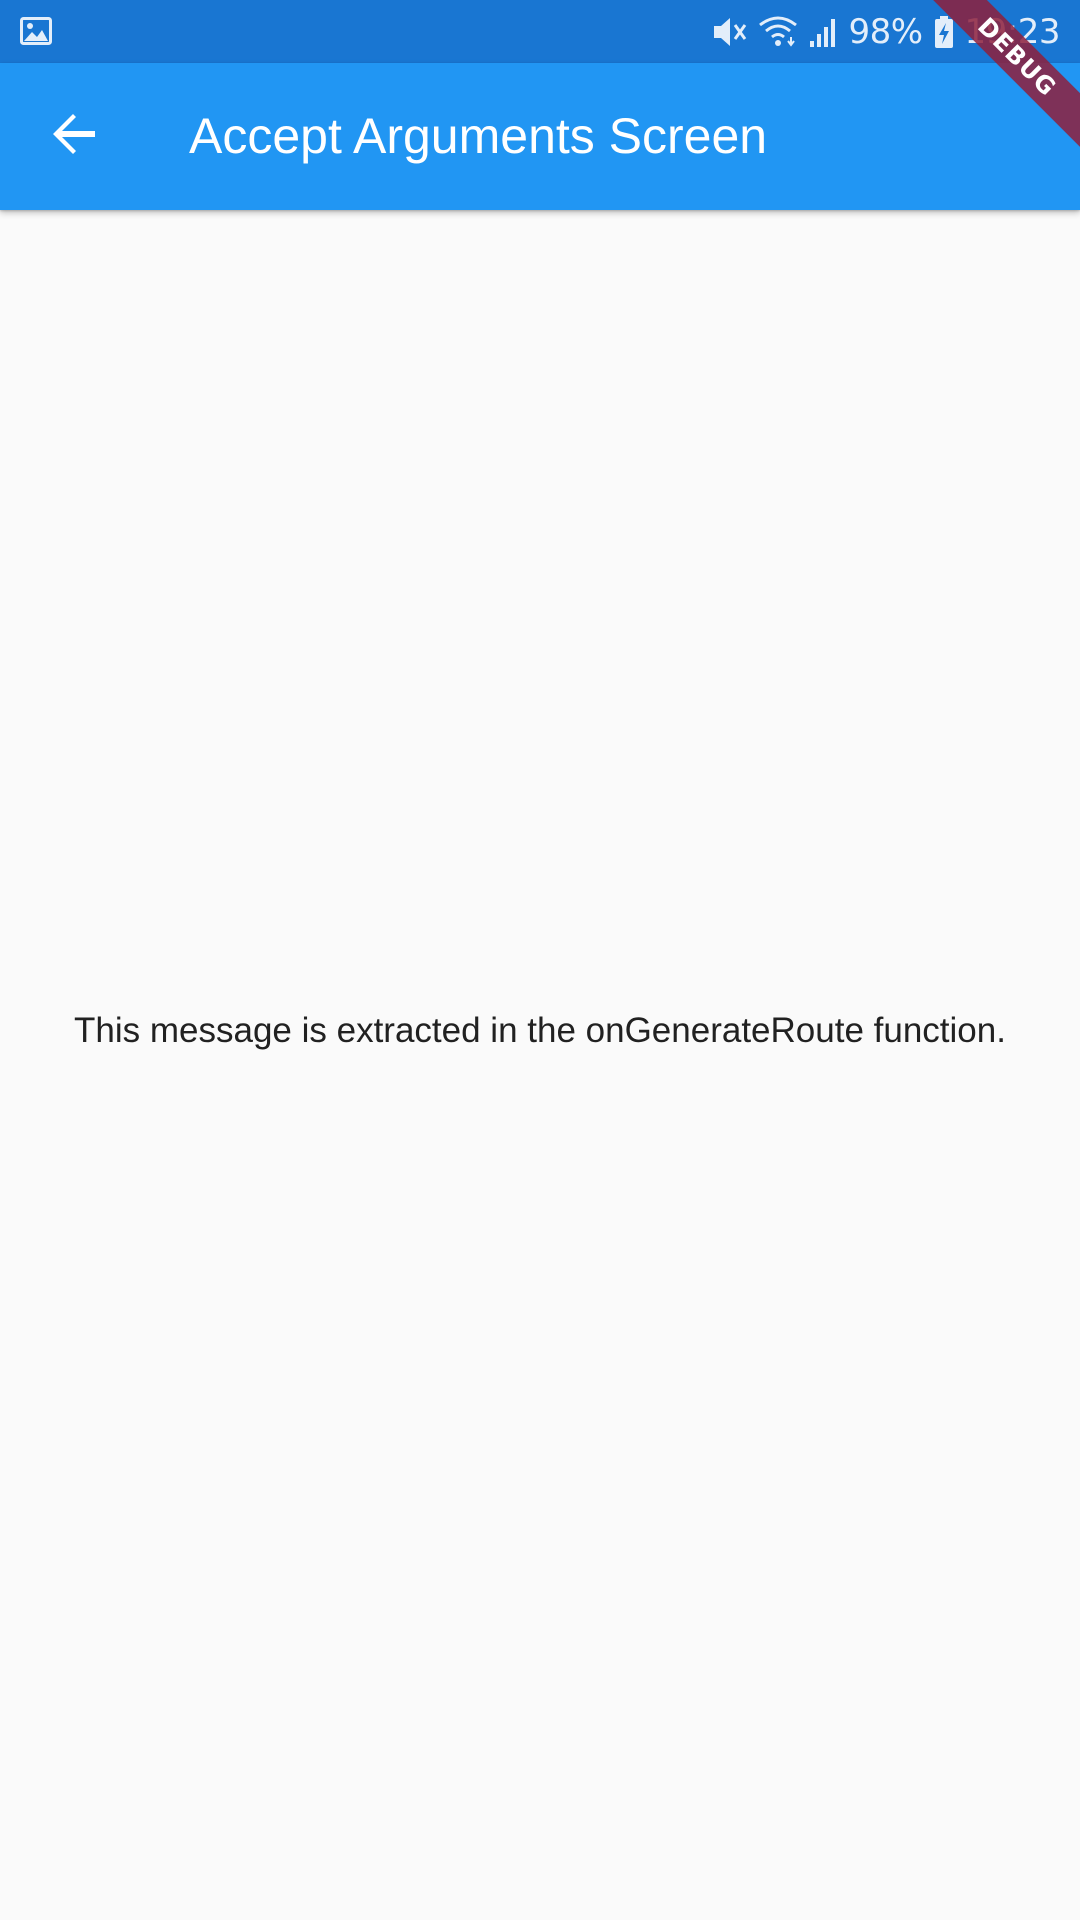 Image resolution: width=1080 pixels, height=1920 pixels. I want to click on image-icon, so click(36, 31).